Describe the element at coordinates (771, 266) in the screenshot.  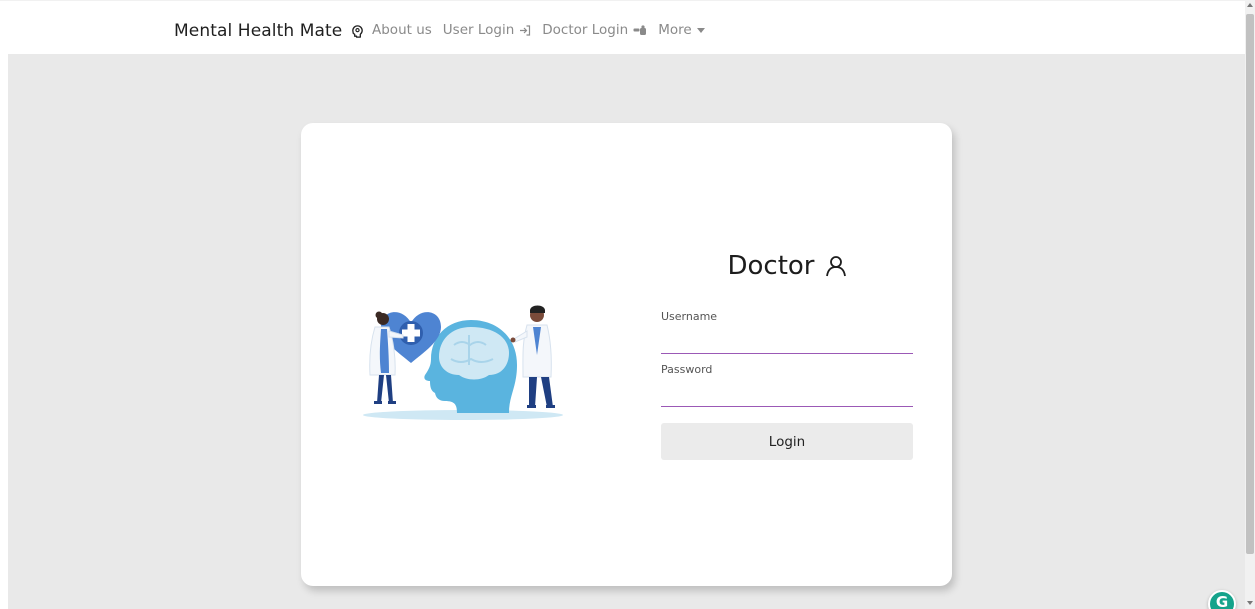
I see `form-title-text: Doctor` at that location.